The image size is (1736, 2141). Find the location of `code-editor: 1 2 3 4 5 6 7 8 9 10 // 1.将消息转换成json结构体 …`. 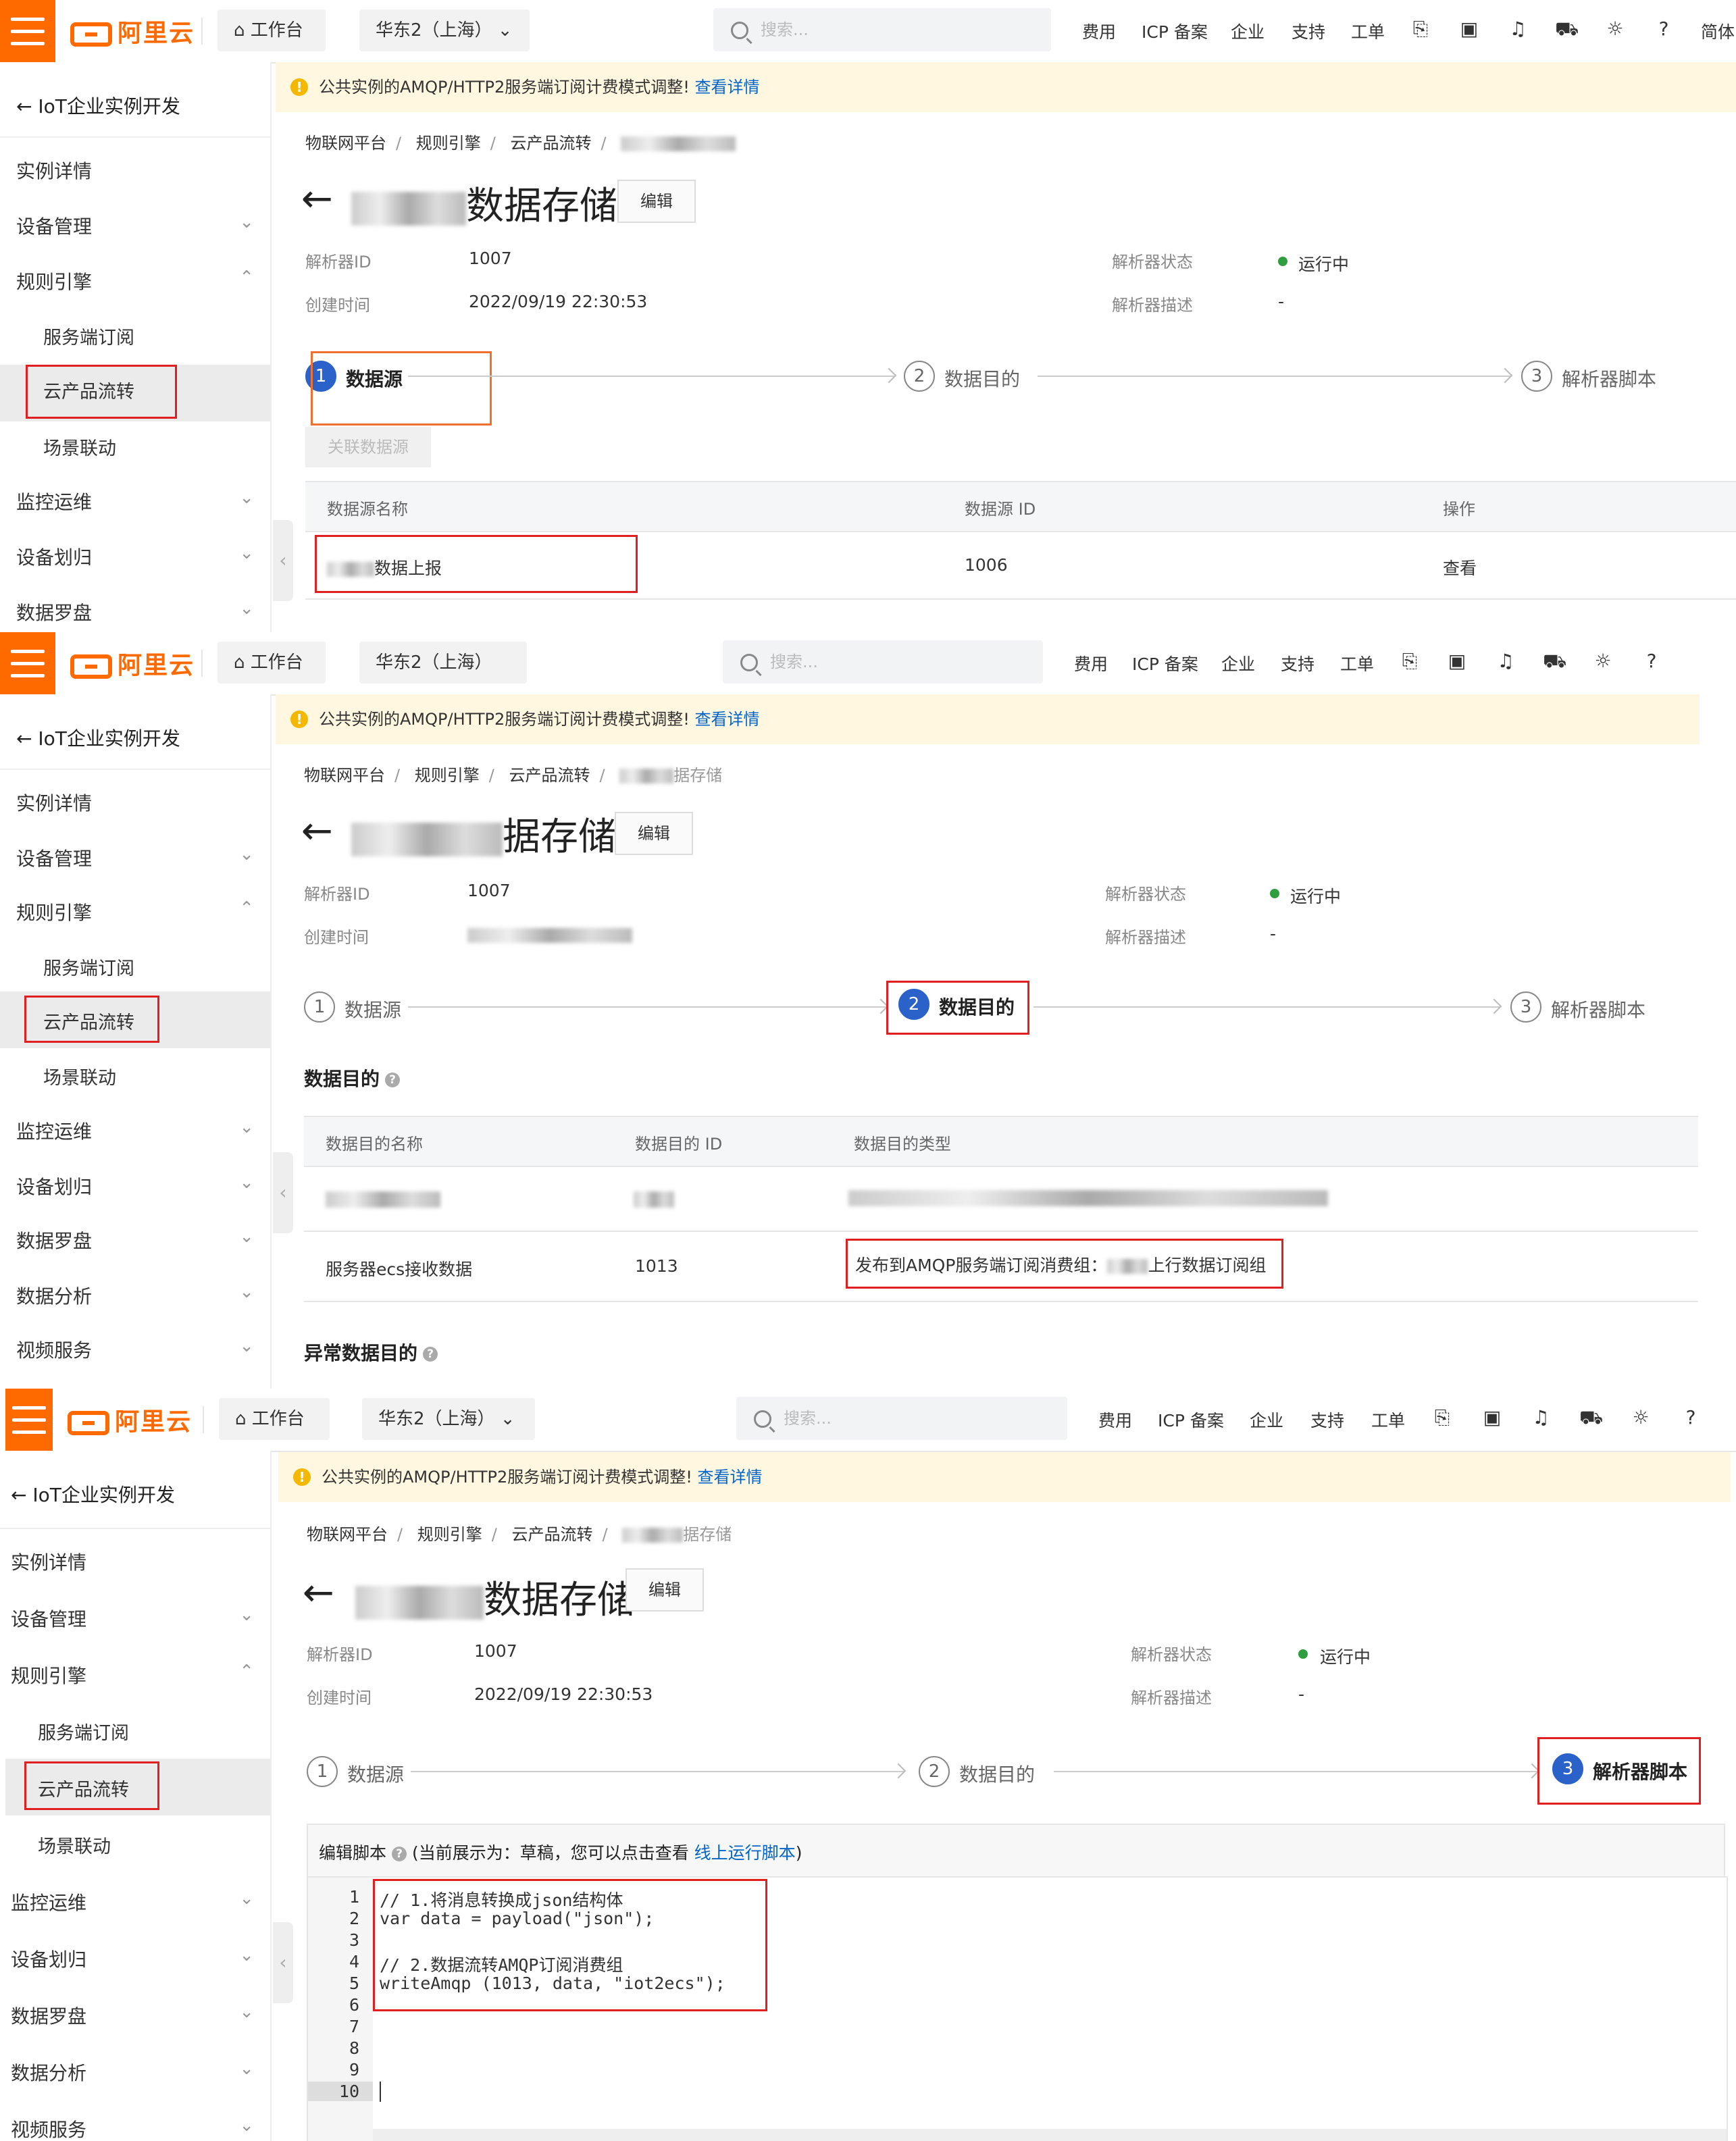

code-editor: 1 2 3 4 5 6 7 8 9 10 // 1.将消息转换成json结构体 … is located at coordinates (1017, 2009).